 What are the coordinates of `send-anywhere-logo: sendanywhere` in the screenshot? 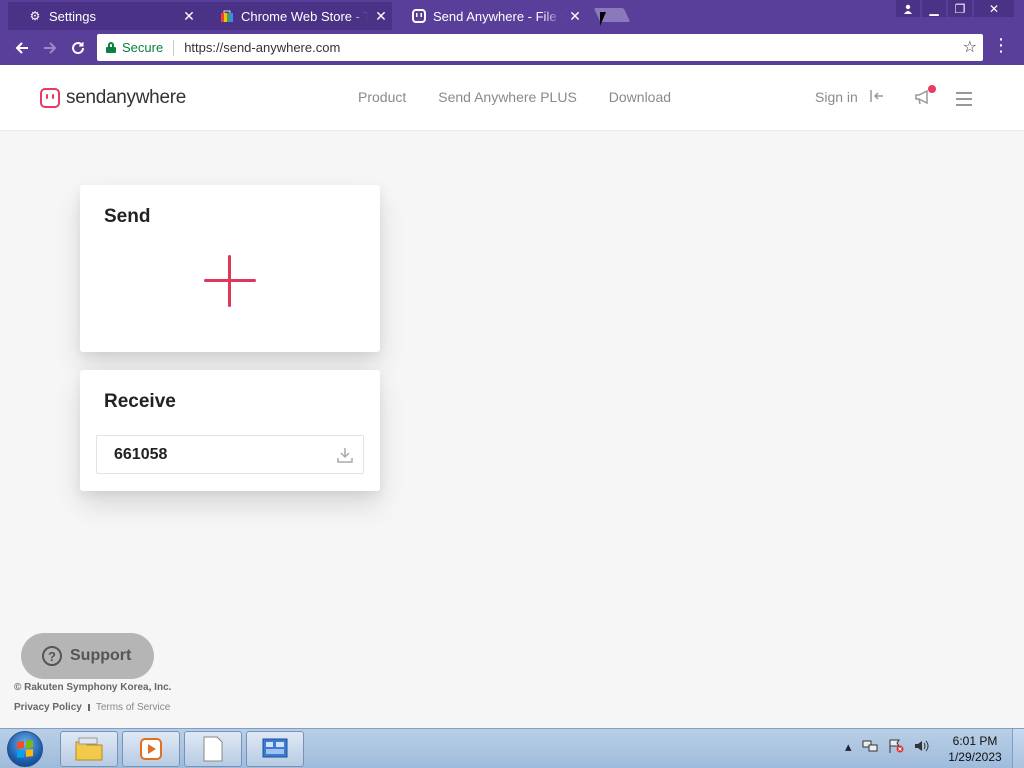 It's located at (113, 98).